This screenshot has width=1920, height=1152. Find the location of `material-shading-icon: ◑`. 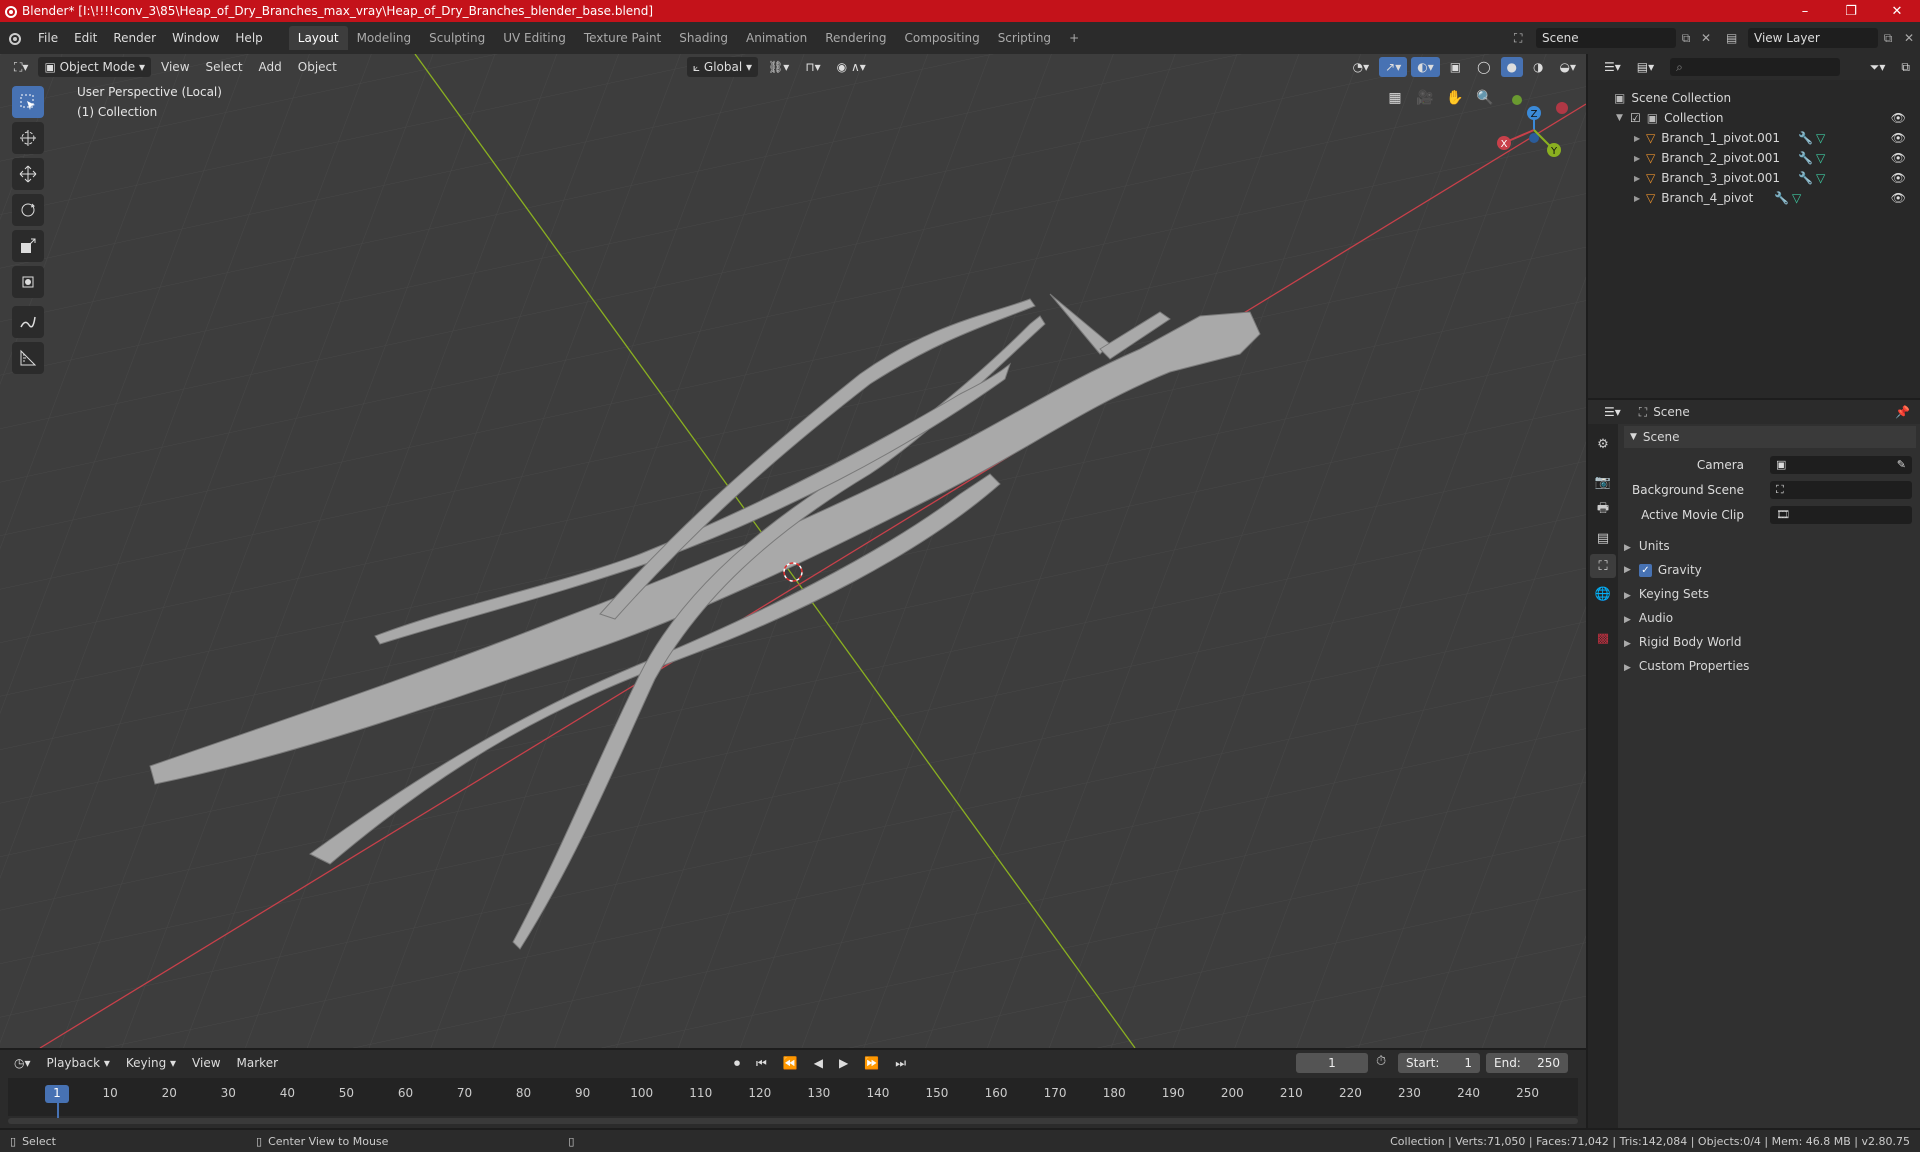

material-shading-icon: ◑ is located at coordinates (1538, 67).